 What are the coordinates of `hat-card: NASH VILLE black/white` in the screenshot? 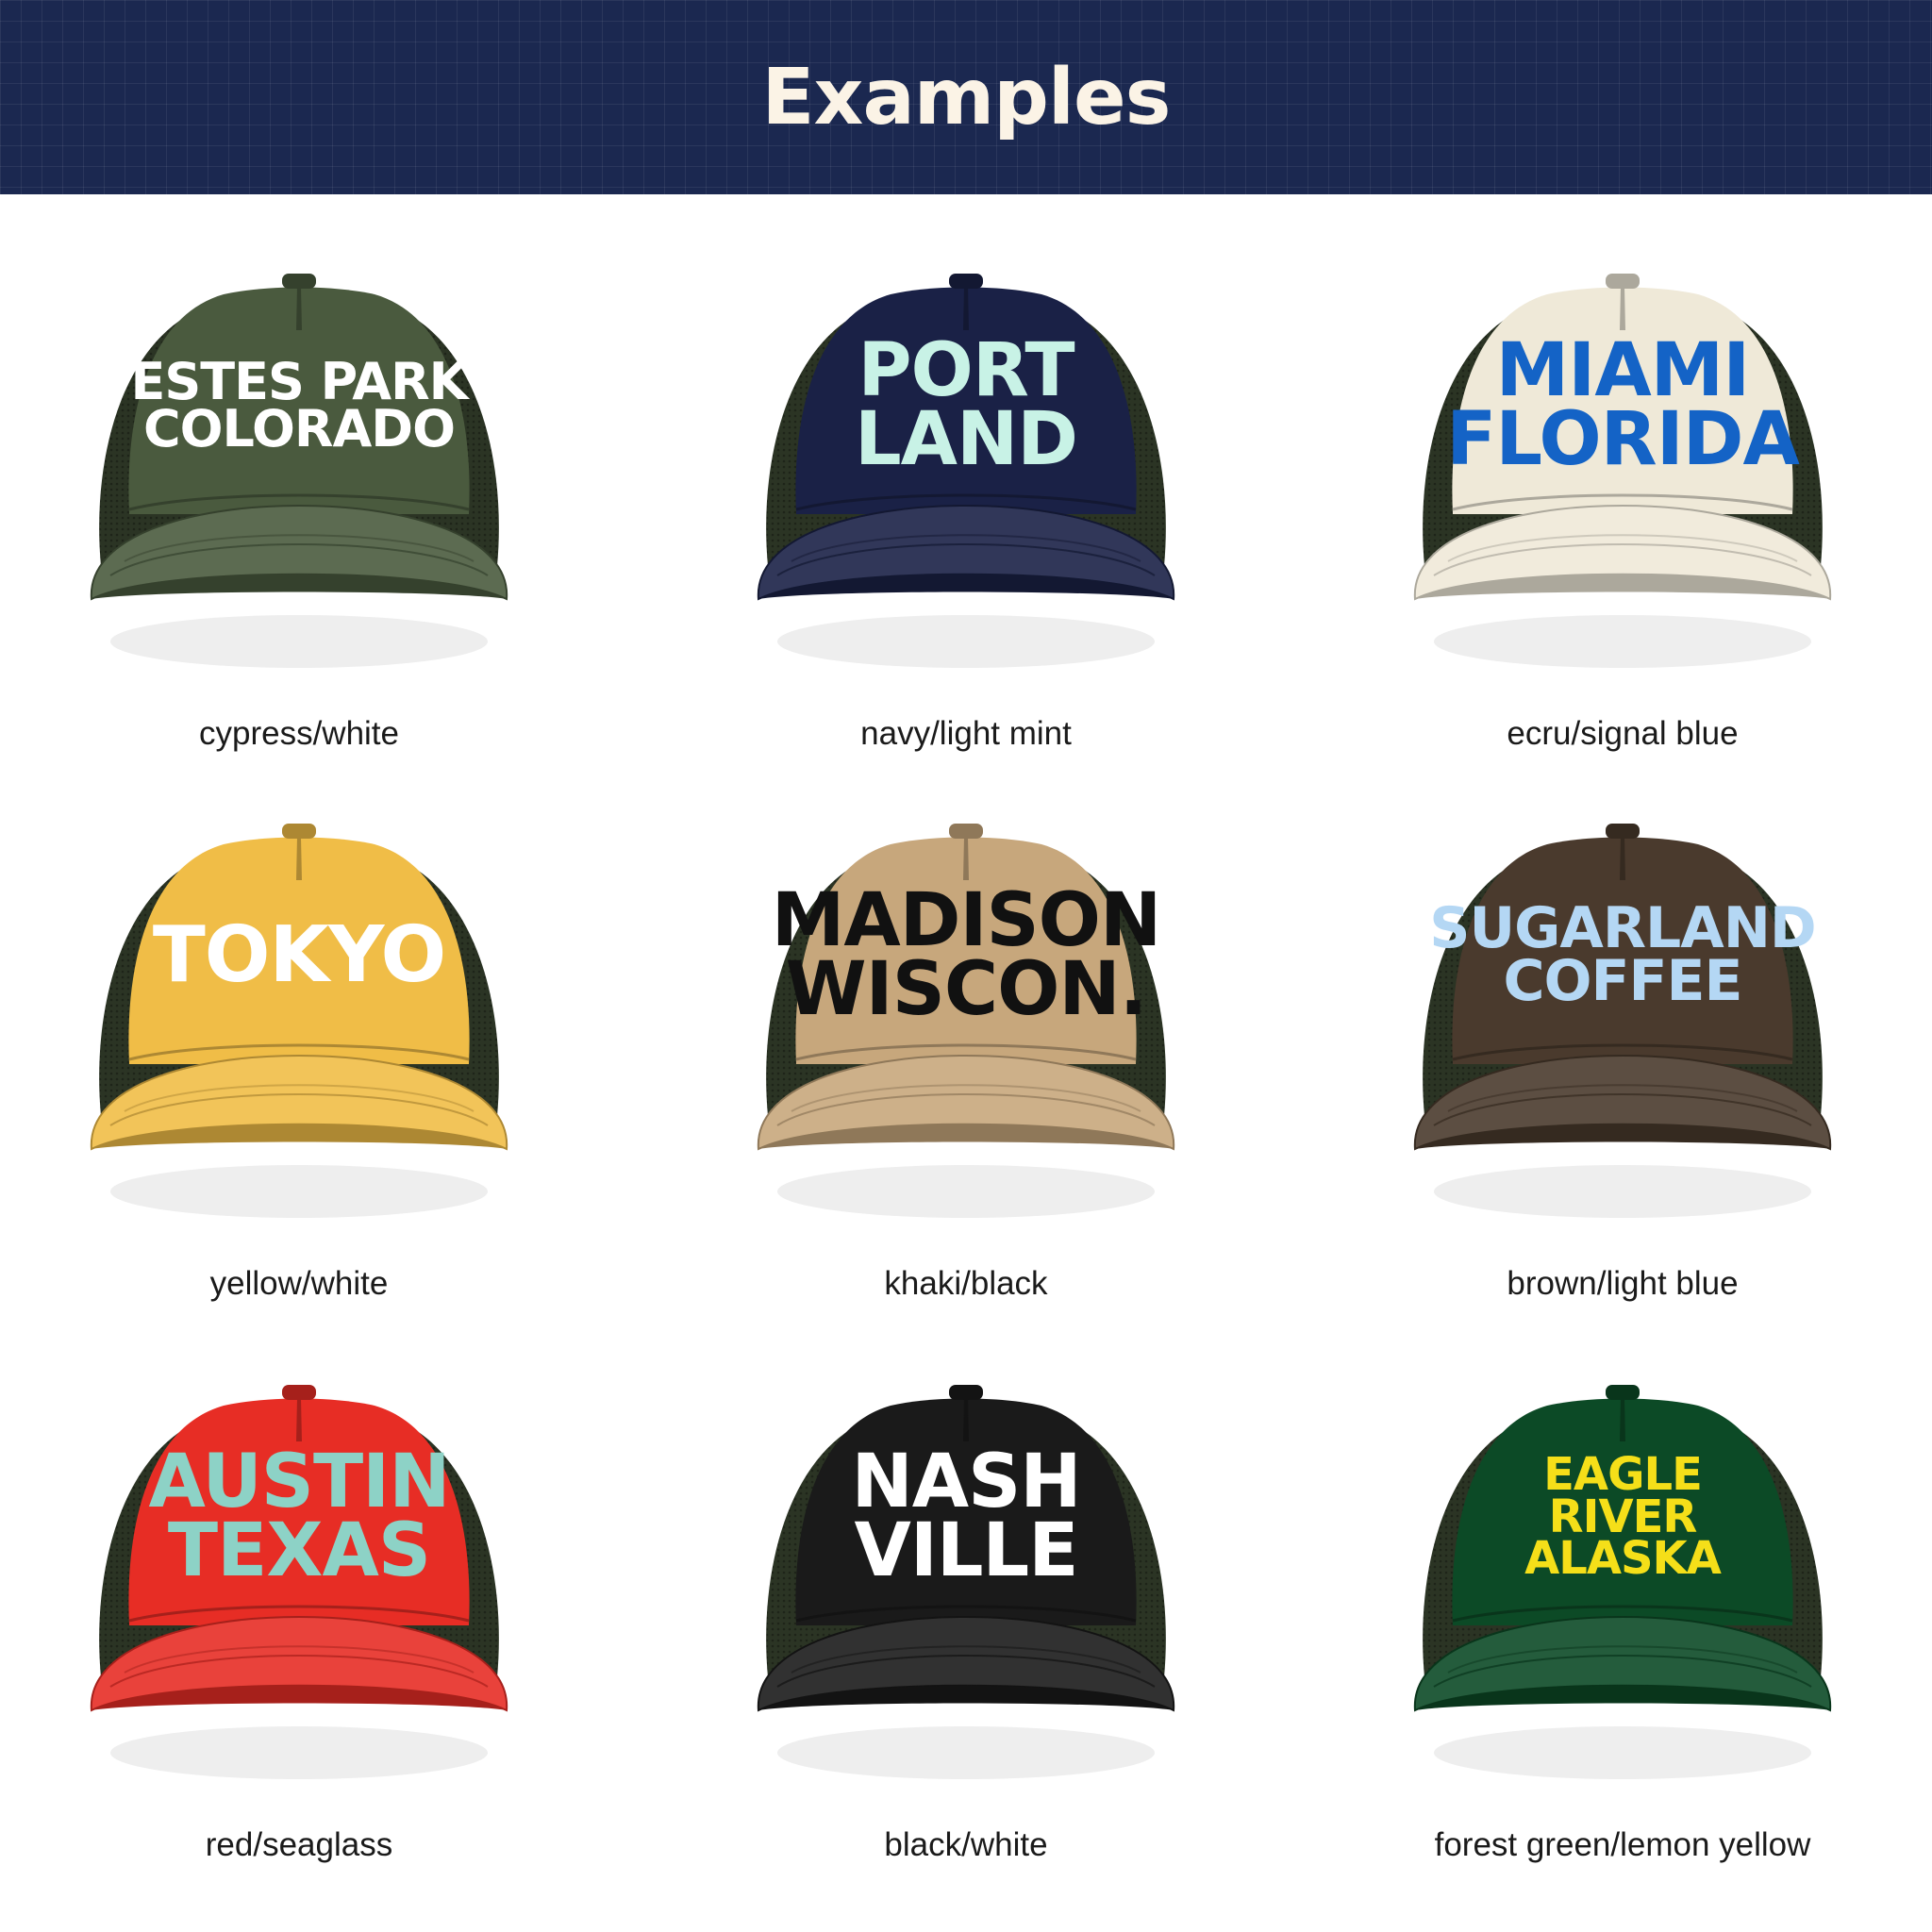 It's located at (966, 1602).